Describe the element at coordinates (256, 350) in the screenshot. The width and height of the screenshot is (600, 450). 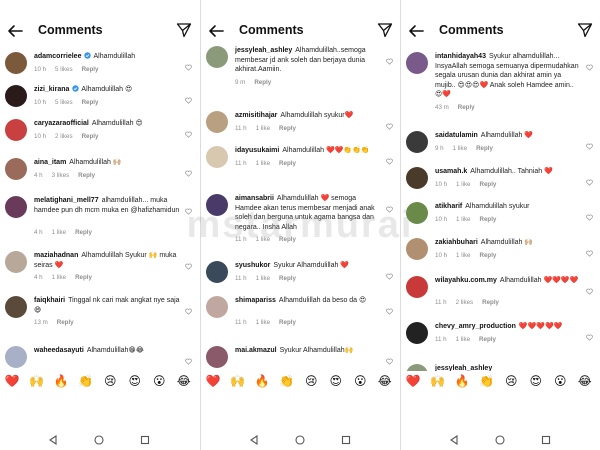
I see `comment-username: mai.akmazul` at that location.